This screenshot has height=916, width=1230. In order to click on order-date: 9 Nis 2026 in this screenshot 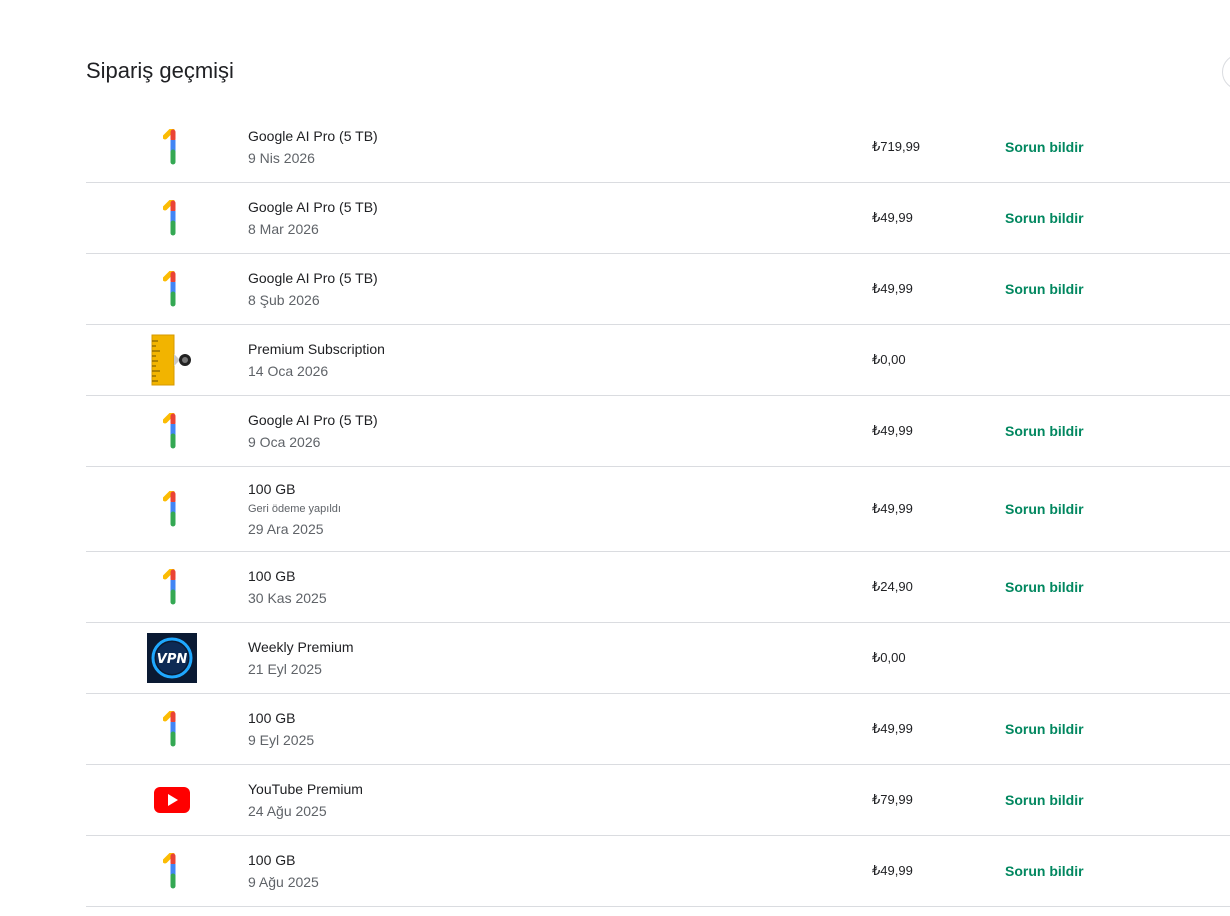, I will do `click(281, 158)`.